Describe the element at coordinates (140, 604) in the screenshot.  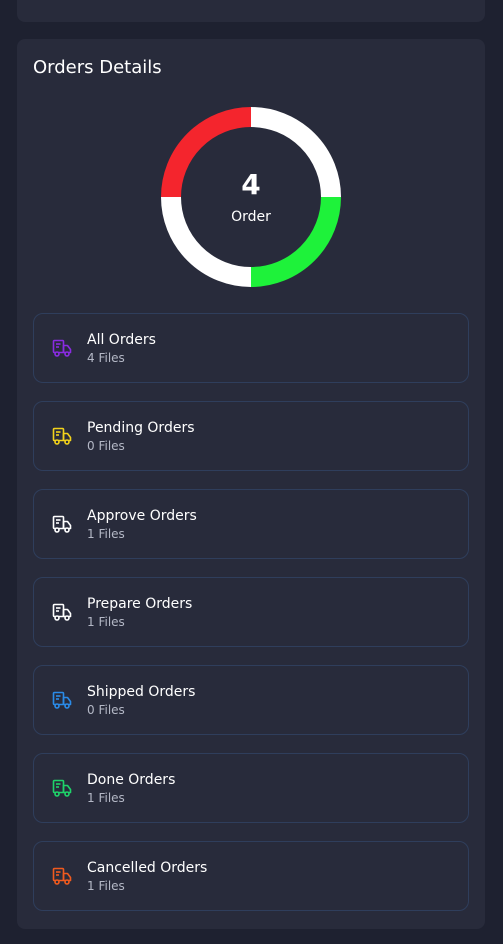
I see `order-item-name: Prepare Orders` at that location.